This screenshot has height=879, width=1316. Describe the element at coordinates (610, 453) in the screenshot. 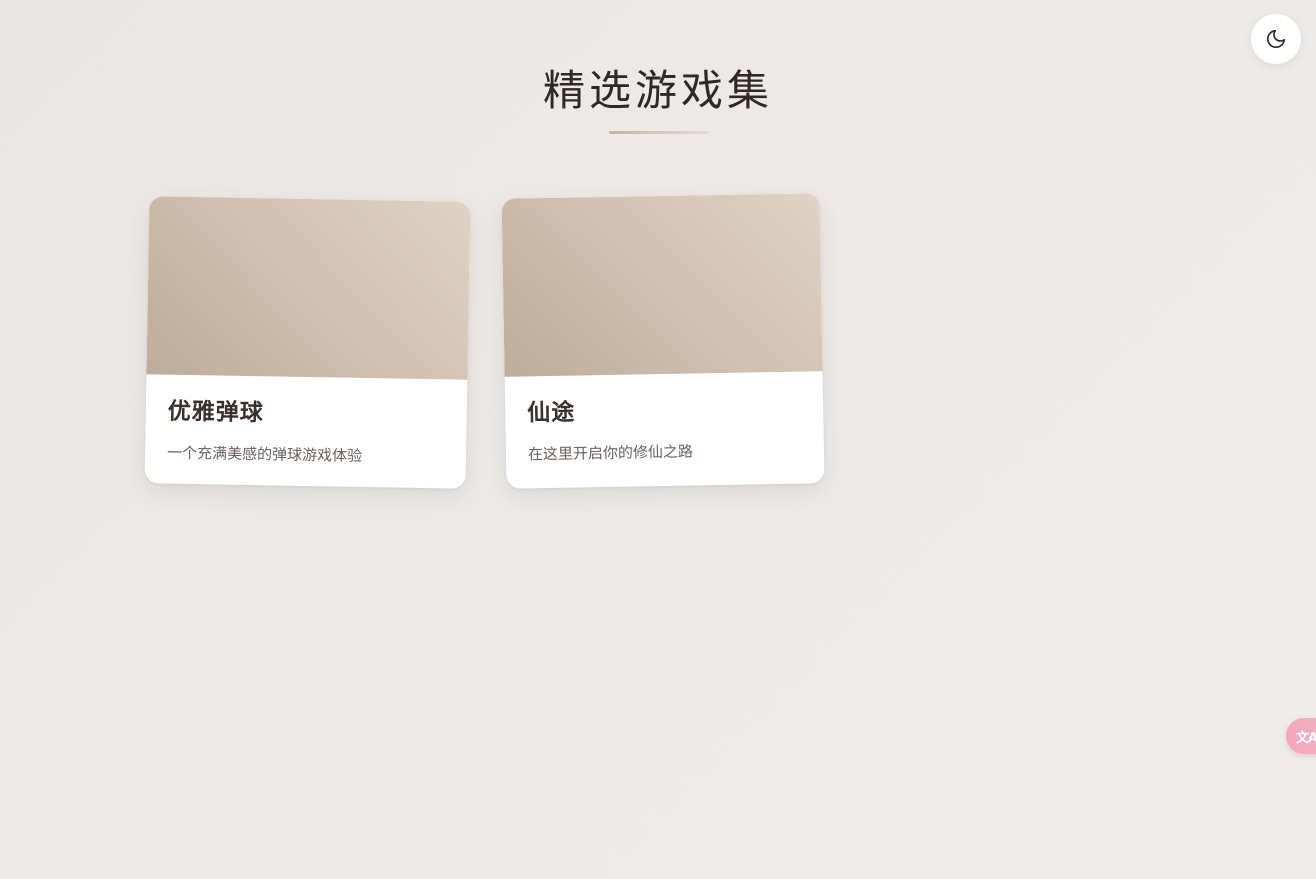

I see `game-card-description: 在这里开启你的修仙之路` at that location.